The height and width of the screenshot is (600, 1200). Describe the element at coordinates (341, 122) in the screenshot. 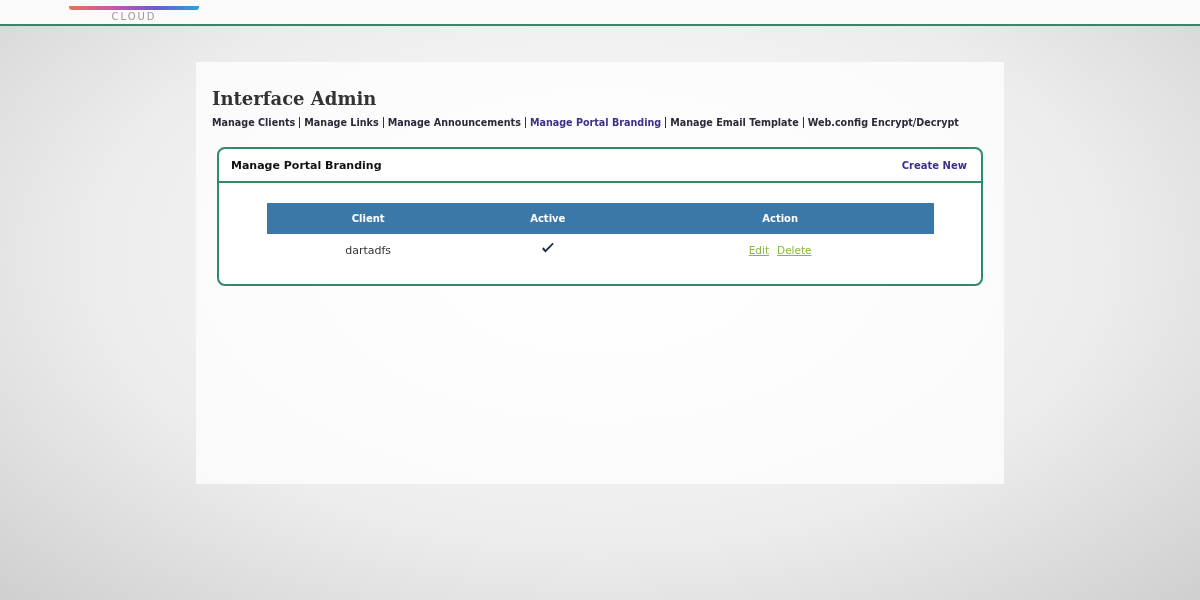

I see `nav-link: Manage Links` at that location.